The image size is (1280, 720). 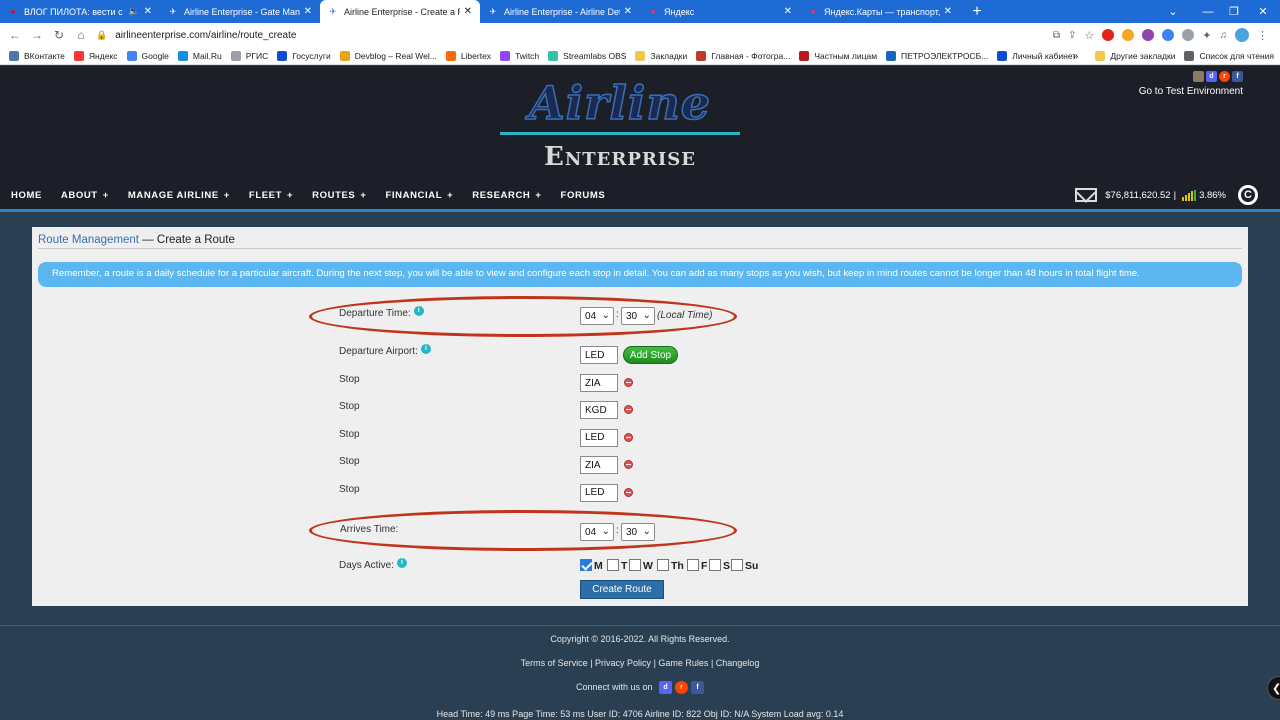 What do you see at coordinates (1206, 35) in the screenshot?
I see `extensions-puzzle-icon: ✦` at bounding box center [1206, 35].